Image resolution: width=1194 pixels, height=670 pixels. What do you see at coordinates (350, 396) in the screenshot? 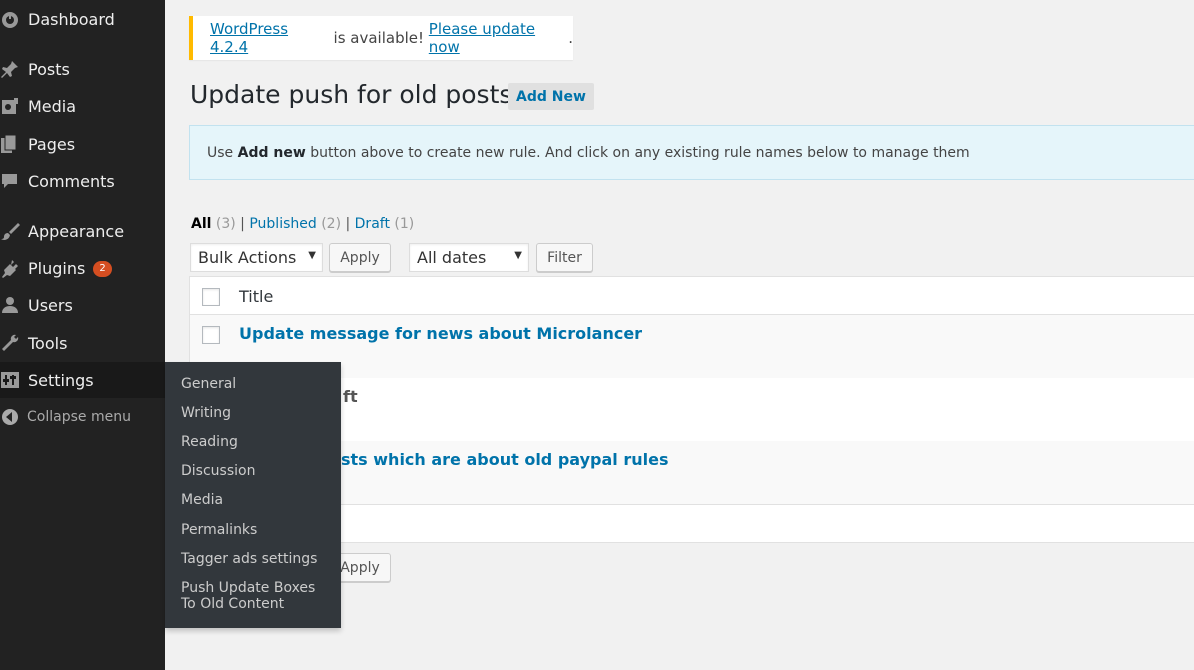
I see `row-title-link: ft` at bounding box center [350, 396].